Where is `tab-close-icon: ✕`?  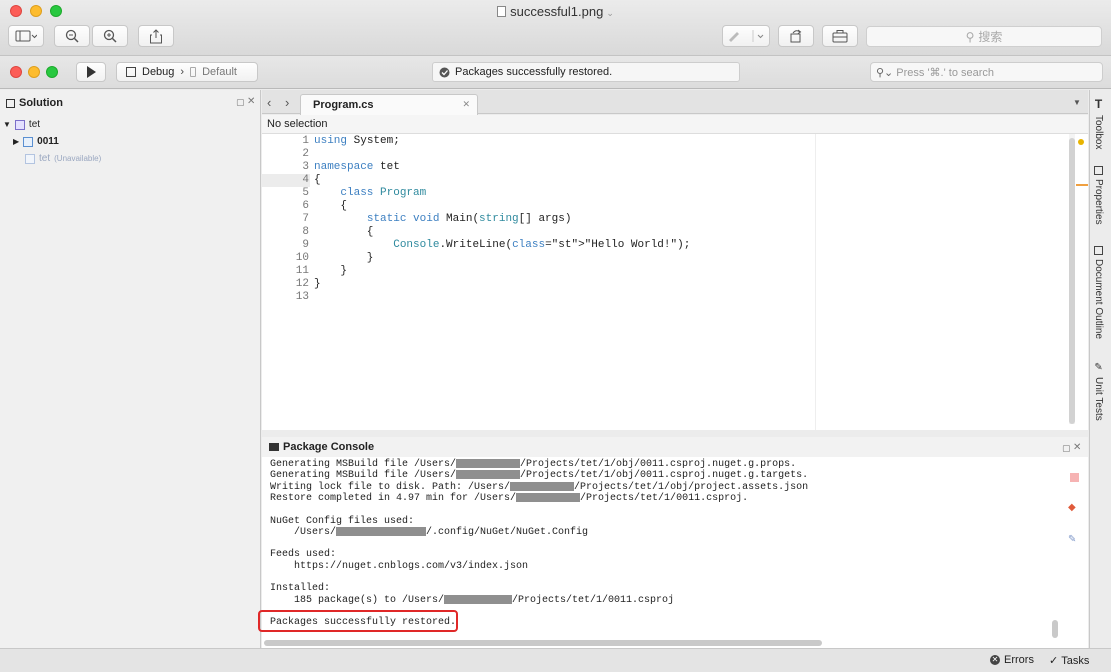
tab-close-icon: ✕ is located at coordinates (466, 104).